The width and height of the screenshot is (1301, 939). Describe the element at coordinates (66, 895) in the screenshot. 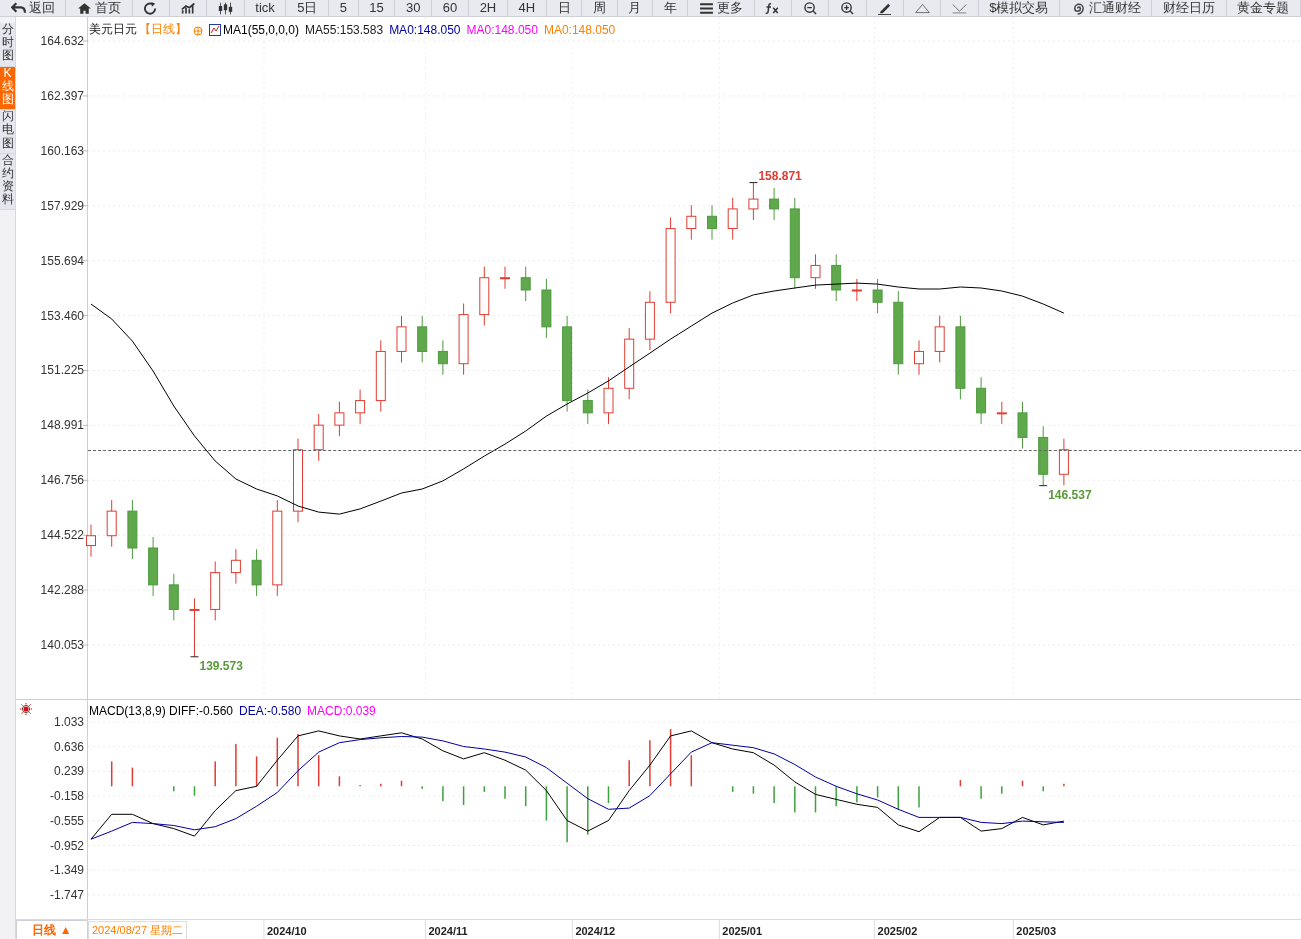

I see `axis-label: -1.747` at that location.